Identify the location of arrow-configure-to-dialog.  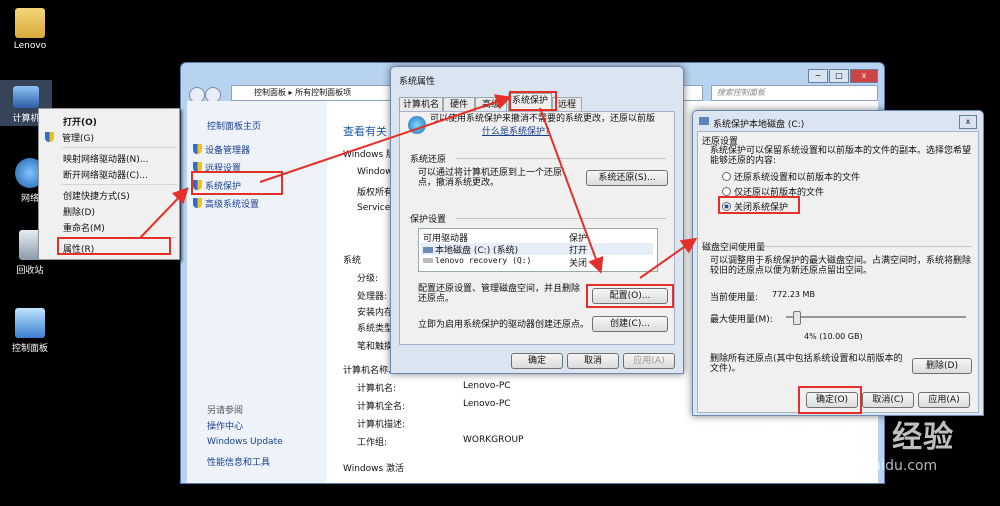
(668, 258).